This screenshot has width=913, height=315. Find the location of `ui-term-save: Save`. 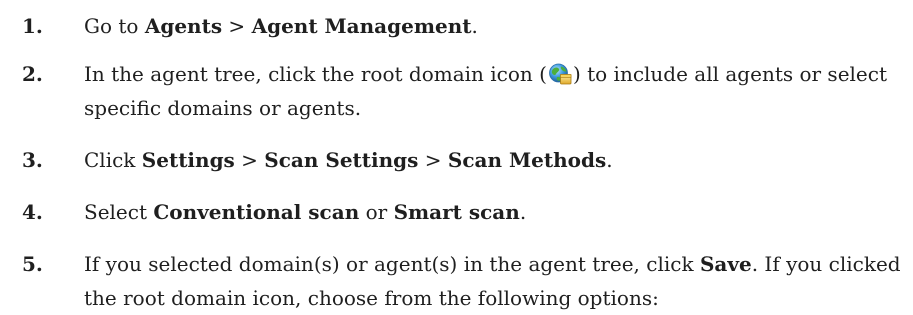

ui-term-save: Save is located at coordinates (725, 264).